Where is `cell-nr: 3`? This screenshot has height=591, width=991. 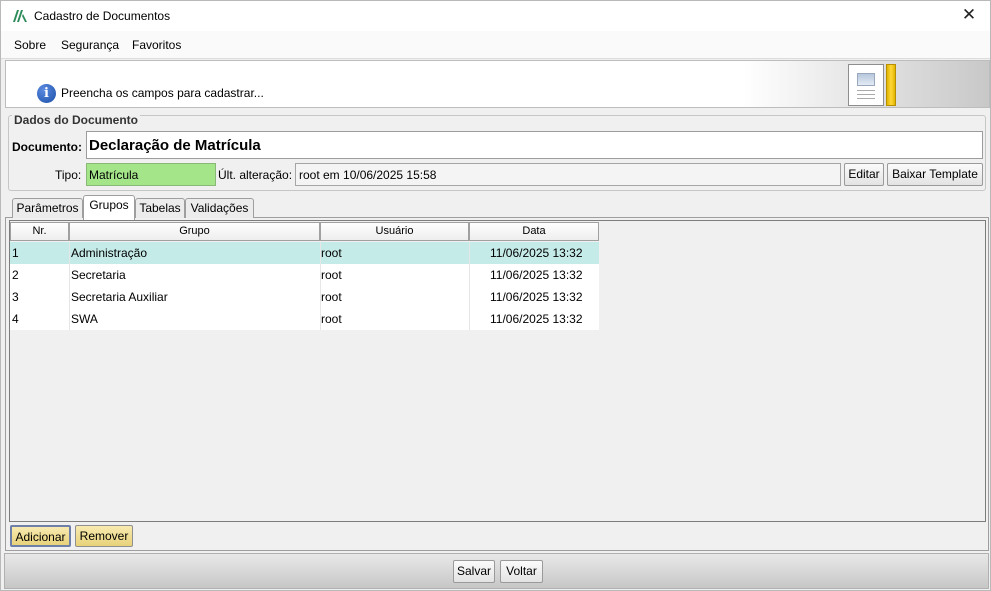
cell-nr: 3 is located at coordinates (15, 297).